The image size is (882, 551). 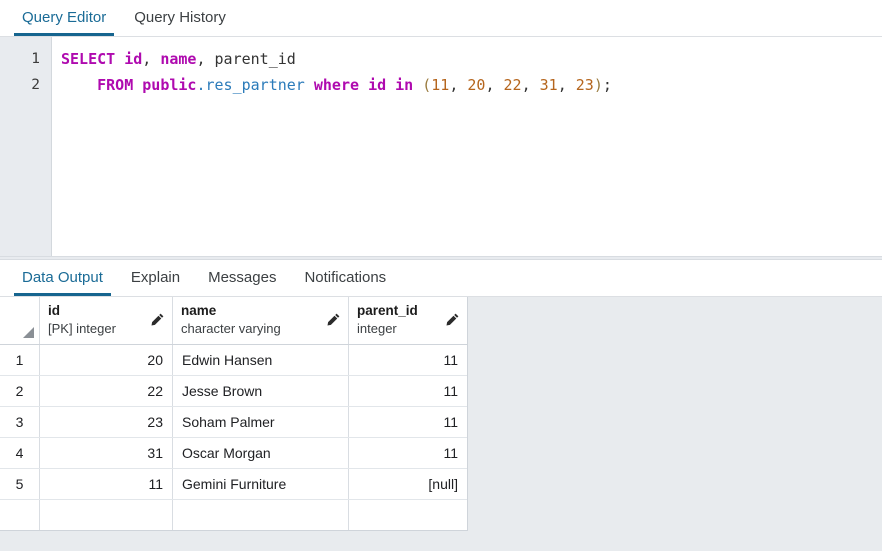 What do you see at coordinates (476, 85) in the screenshot?
I see `sql-token-number: 20` at bounding box center [476, 85].